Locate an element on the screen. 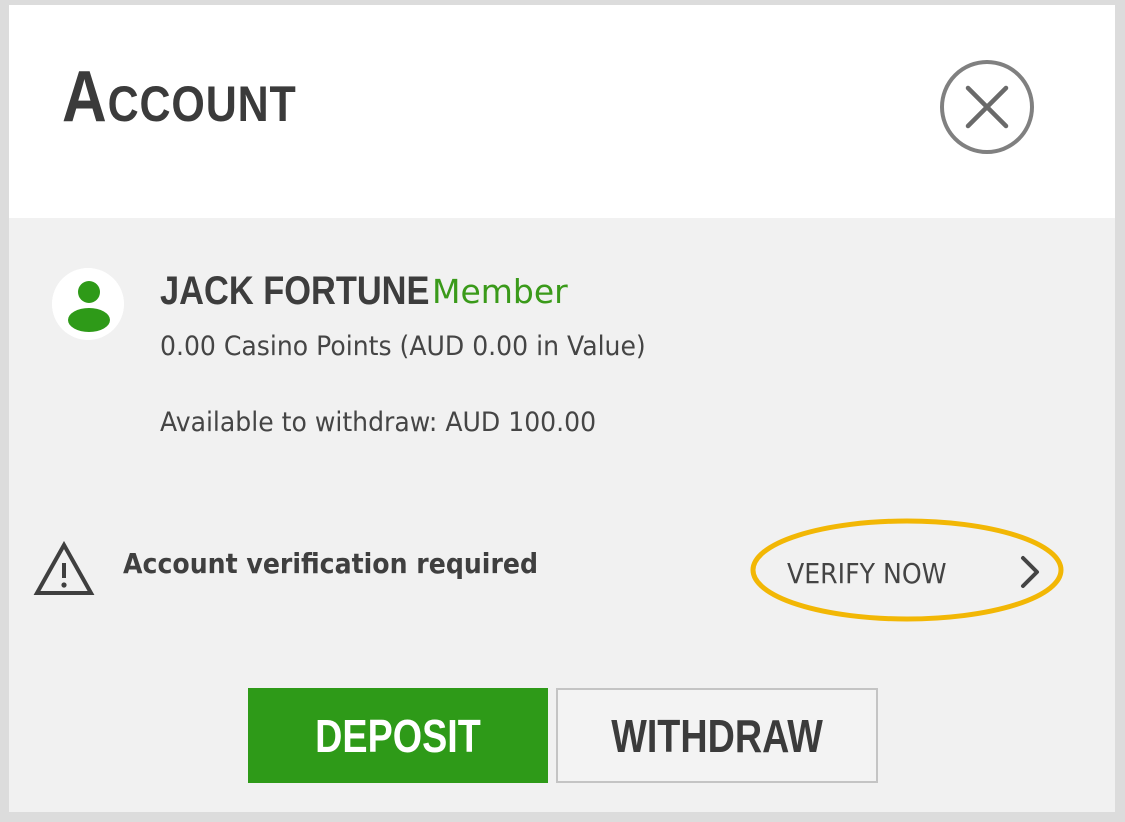  withdraw-button: WITHDRAW is located at coordinates (717, 735).